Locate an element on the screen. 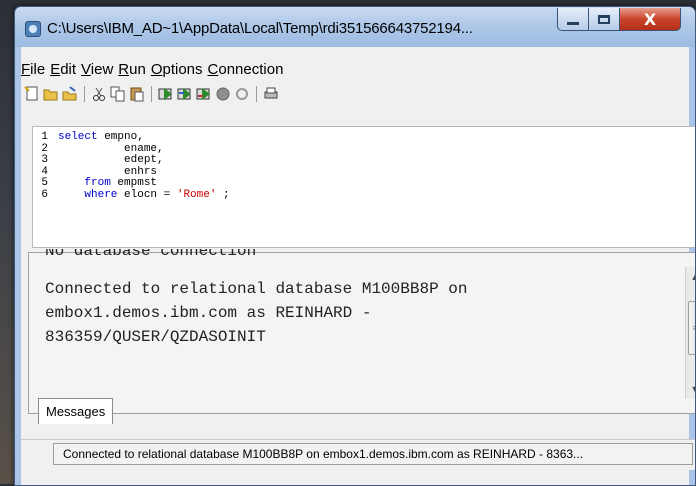 This screenshot has height=486, width=696. sql-string-literal: 'Rome' is located at coordinates (196, 195).